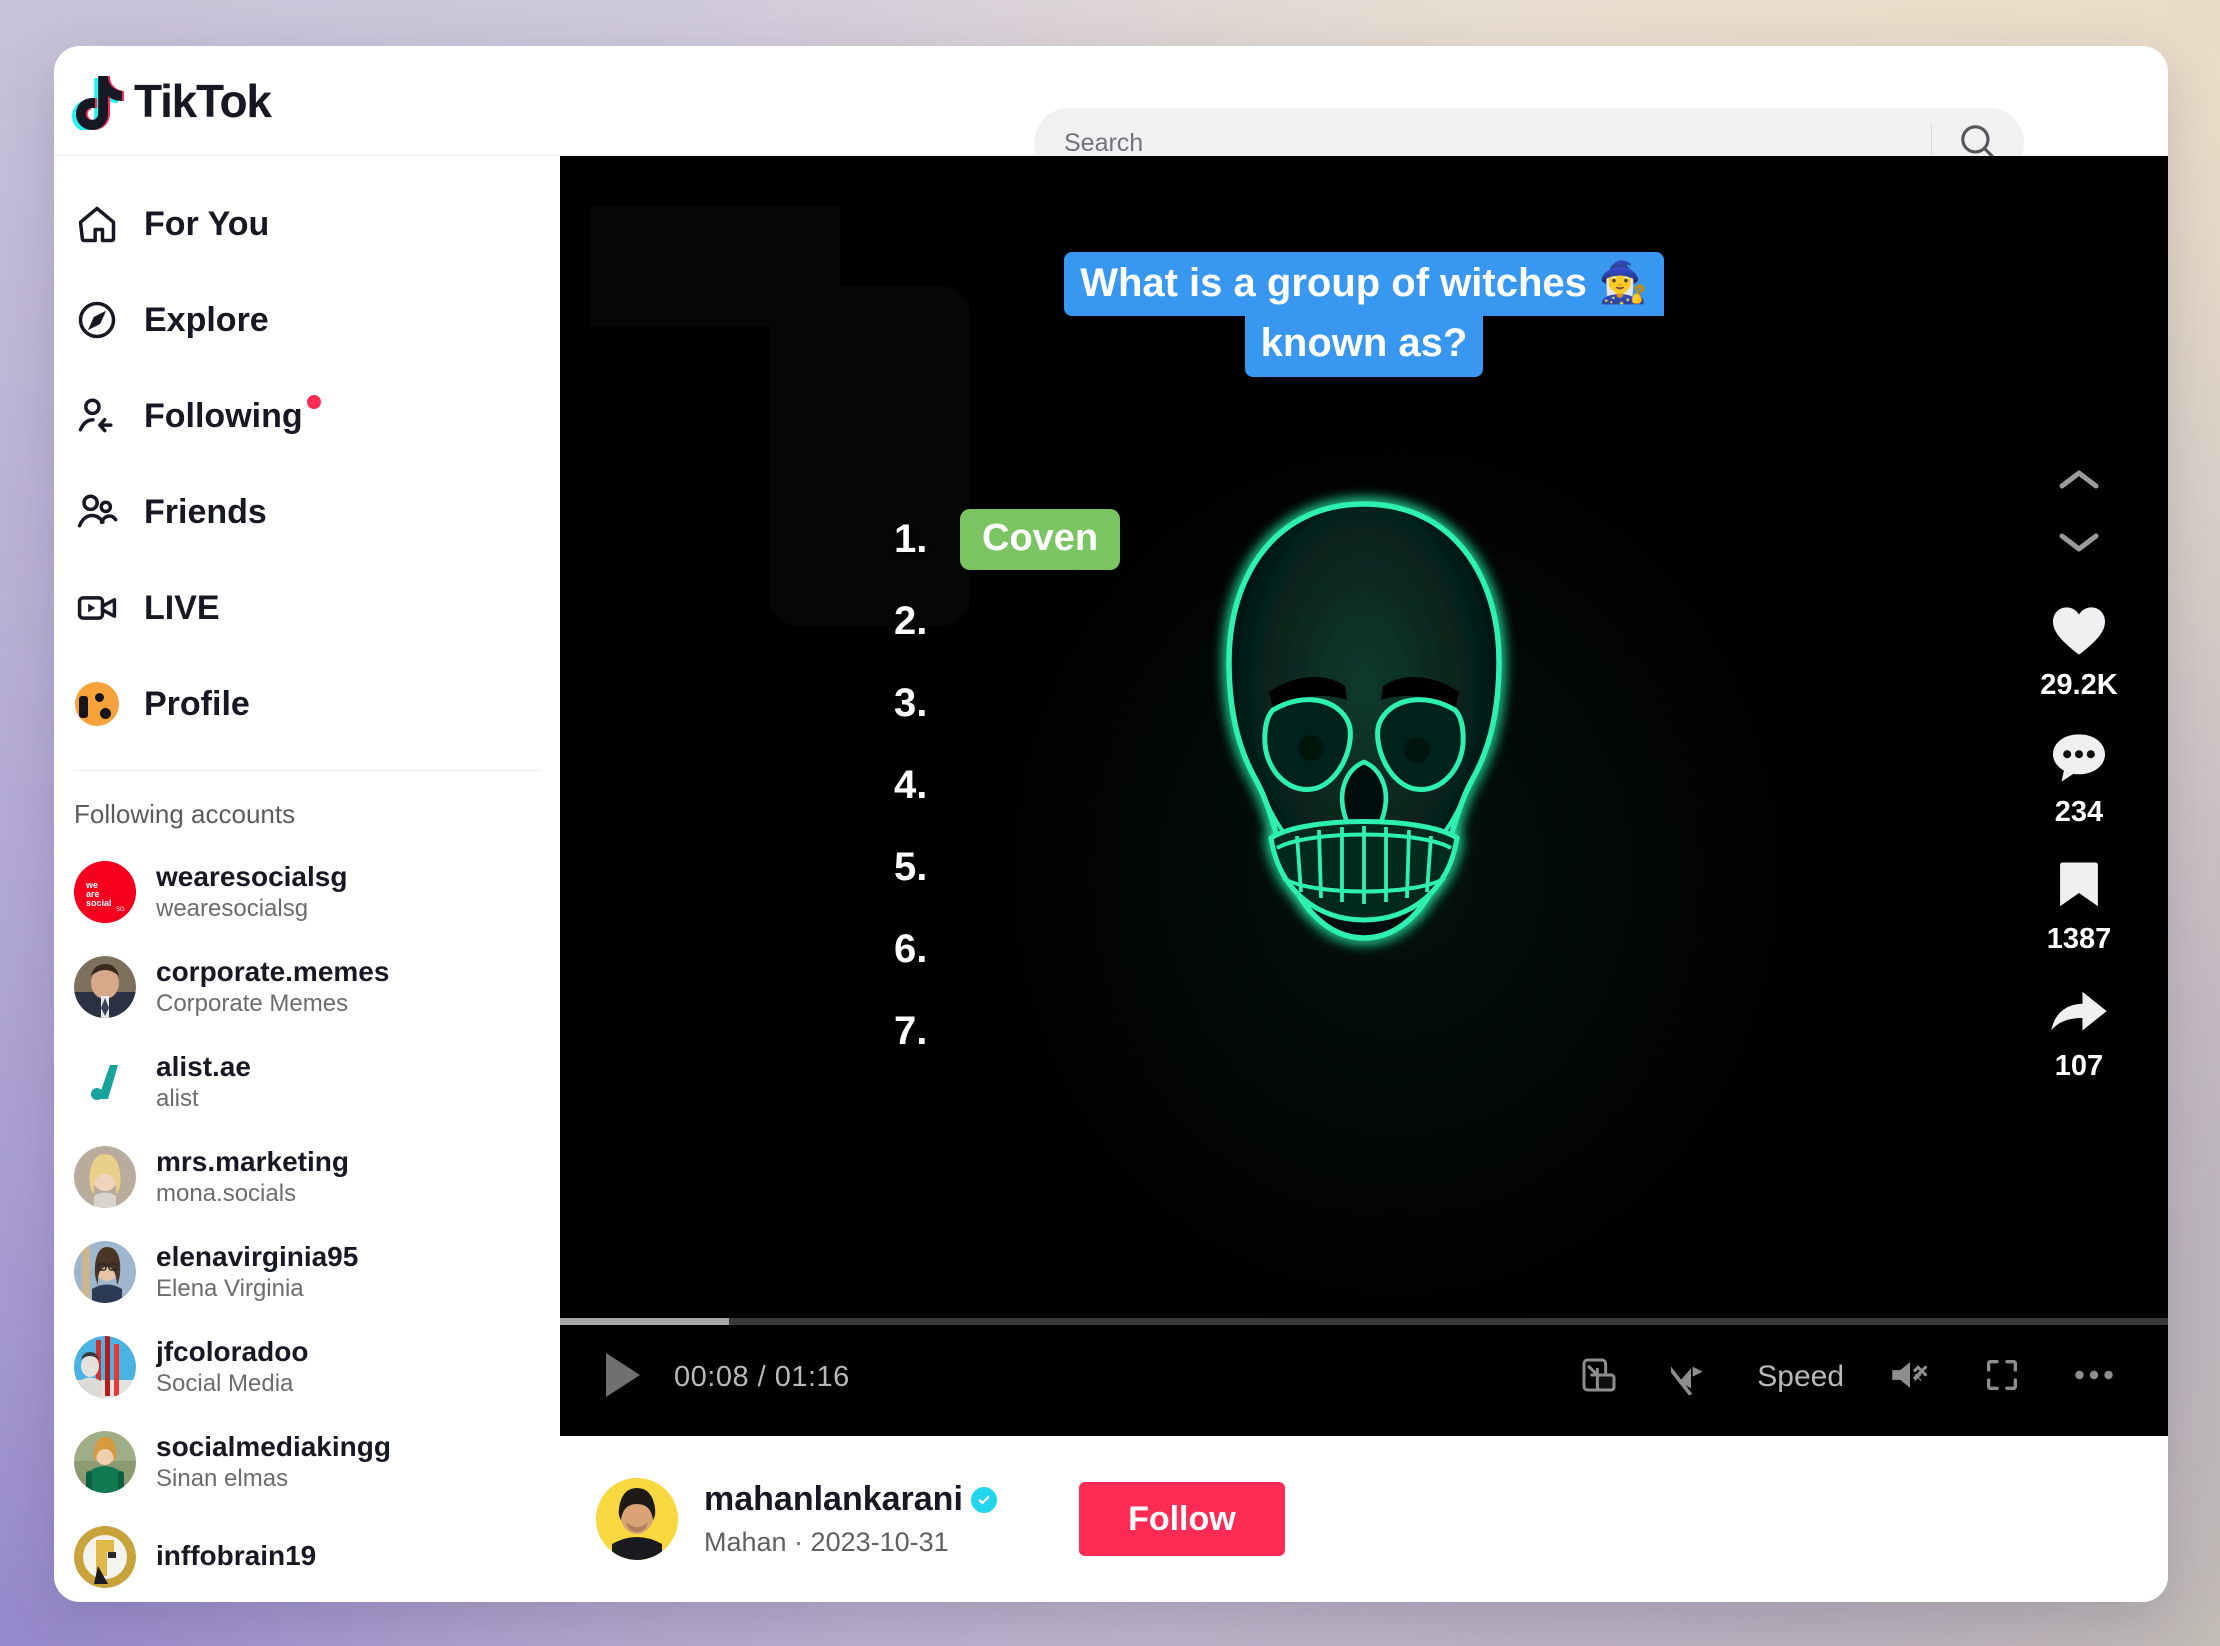  Describe the element at coordinates (252, 876) in the screenshot. I see `account-username: wearesocialsg` at that location.